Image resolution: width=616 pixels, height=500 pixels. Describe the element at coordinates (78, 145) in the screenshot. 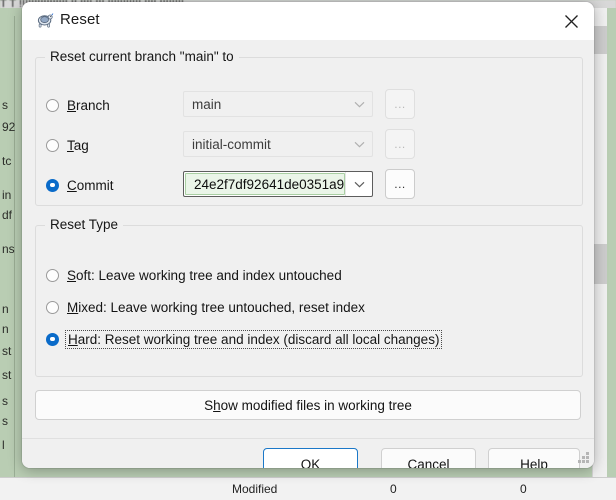

I see `radio-tag-label: Tag` at that location.